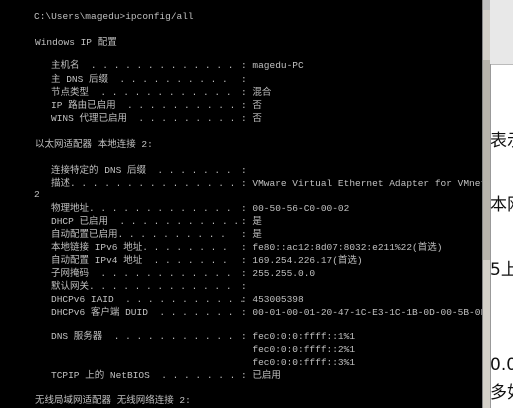  Describe the element at coordinates (298, 349) in the screenshot. I see `config-row-continuation: fec0:0:0:ffff::2%1` at that location.